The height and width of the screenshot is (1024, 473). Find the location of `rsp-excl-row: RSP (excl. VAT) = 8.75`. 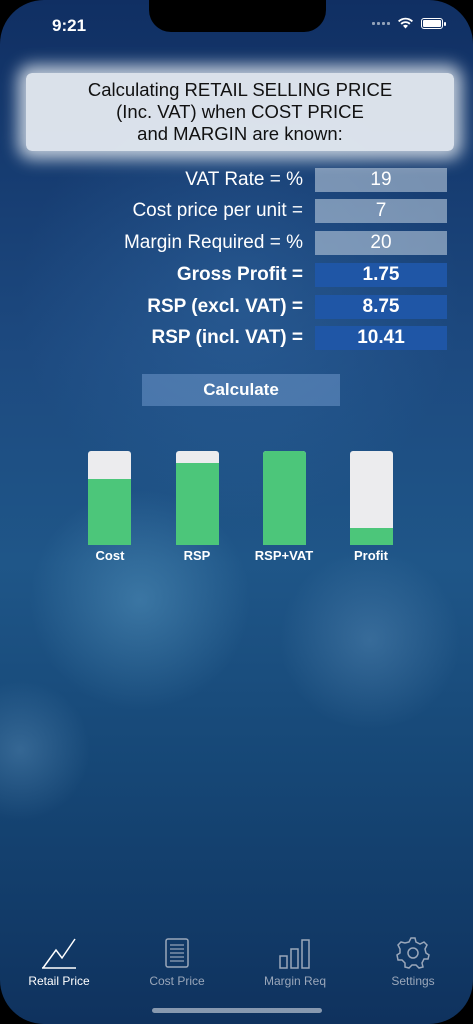

rsp-excl-row: RSP (excl. VAT) = 8.75 is located at coordinates (236, 307).